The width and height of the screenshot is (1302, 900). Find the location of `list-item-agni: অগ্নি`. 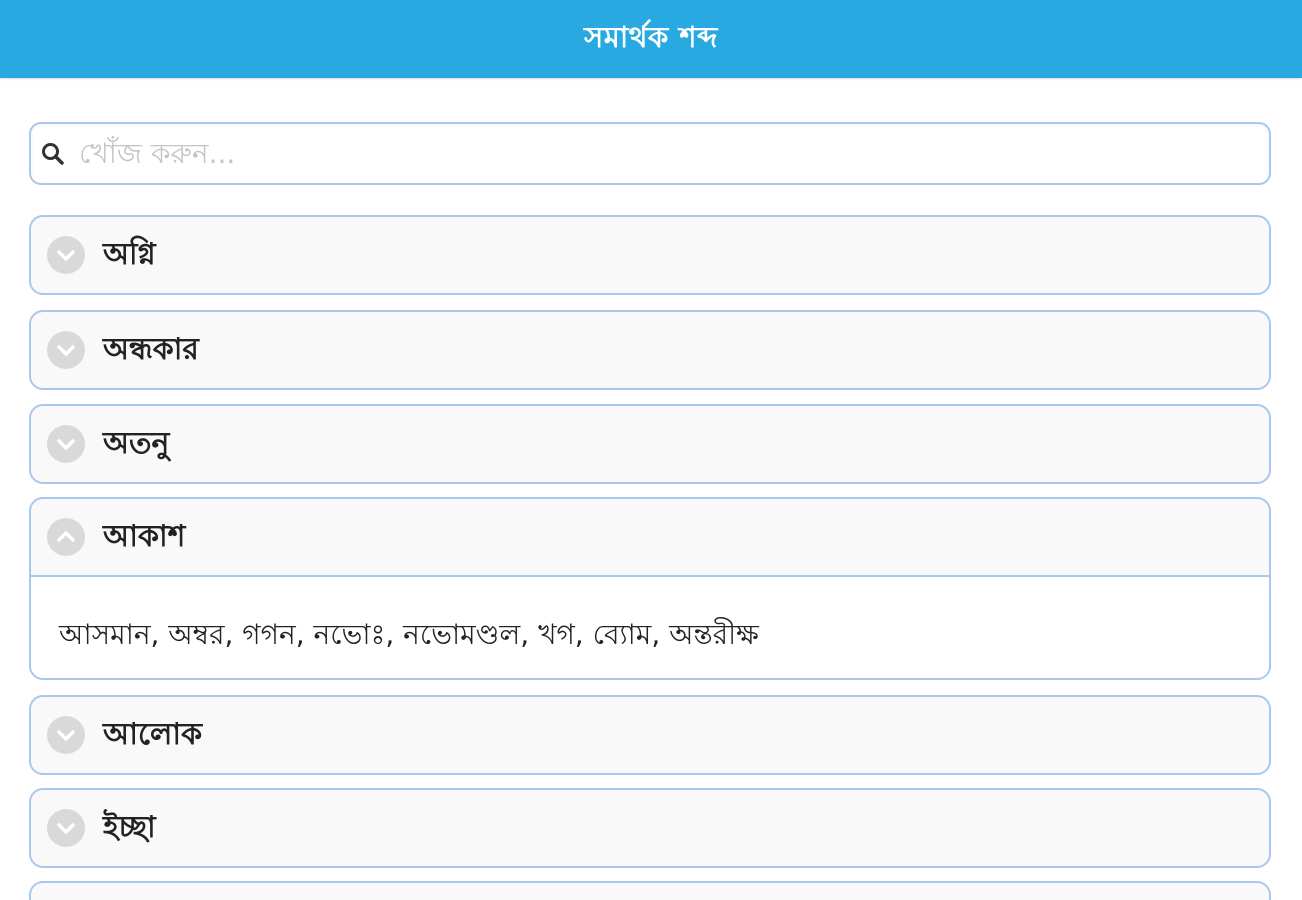

list-item-agni: অগ্নি is located at coordinates (650, 255).